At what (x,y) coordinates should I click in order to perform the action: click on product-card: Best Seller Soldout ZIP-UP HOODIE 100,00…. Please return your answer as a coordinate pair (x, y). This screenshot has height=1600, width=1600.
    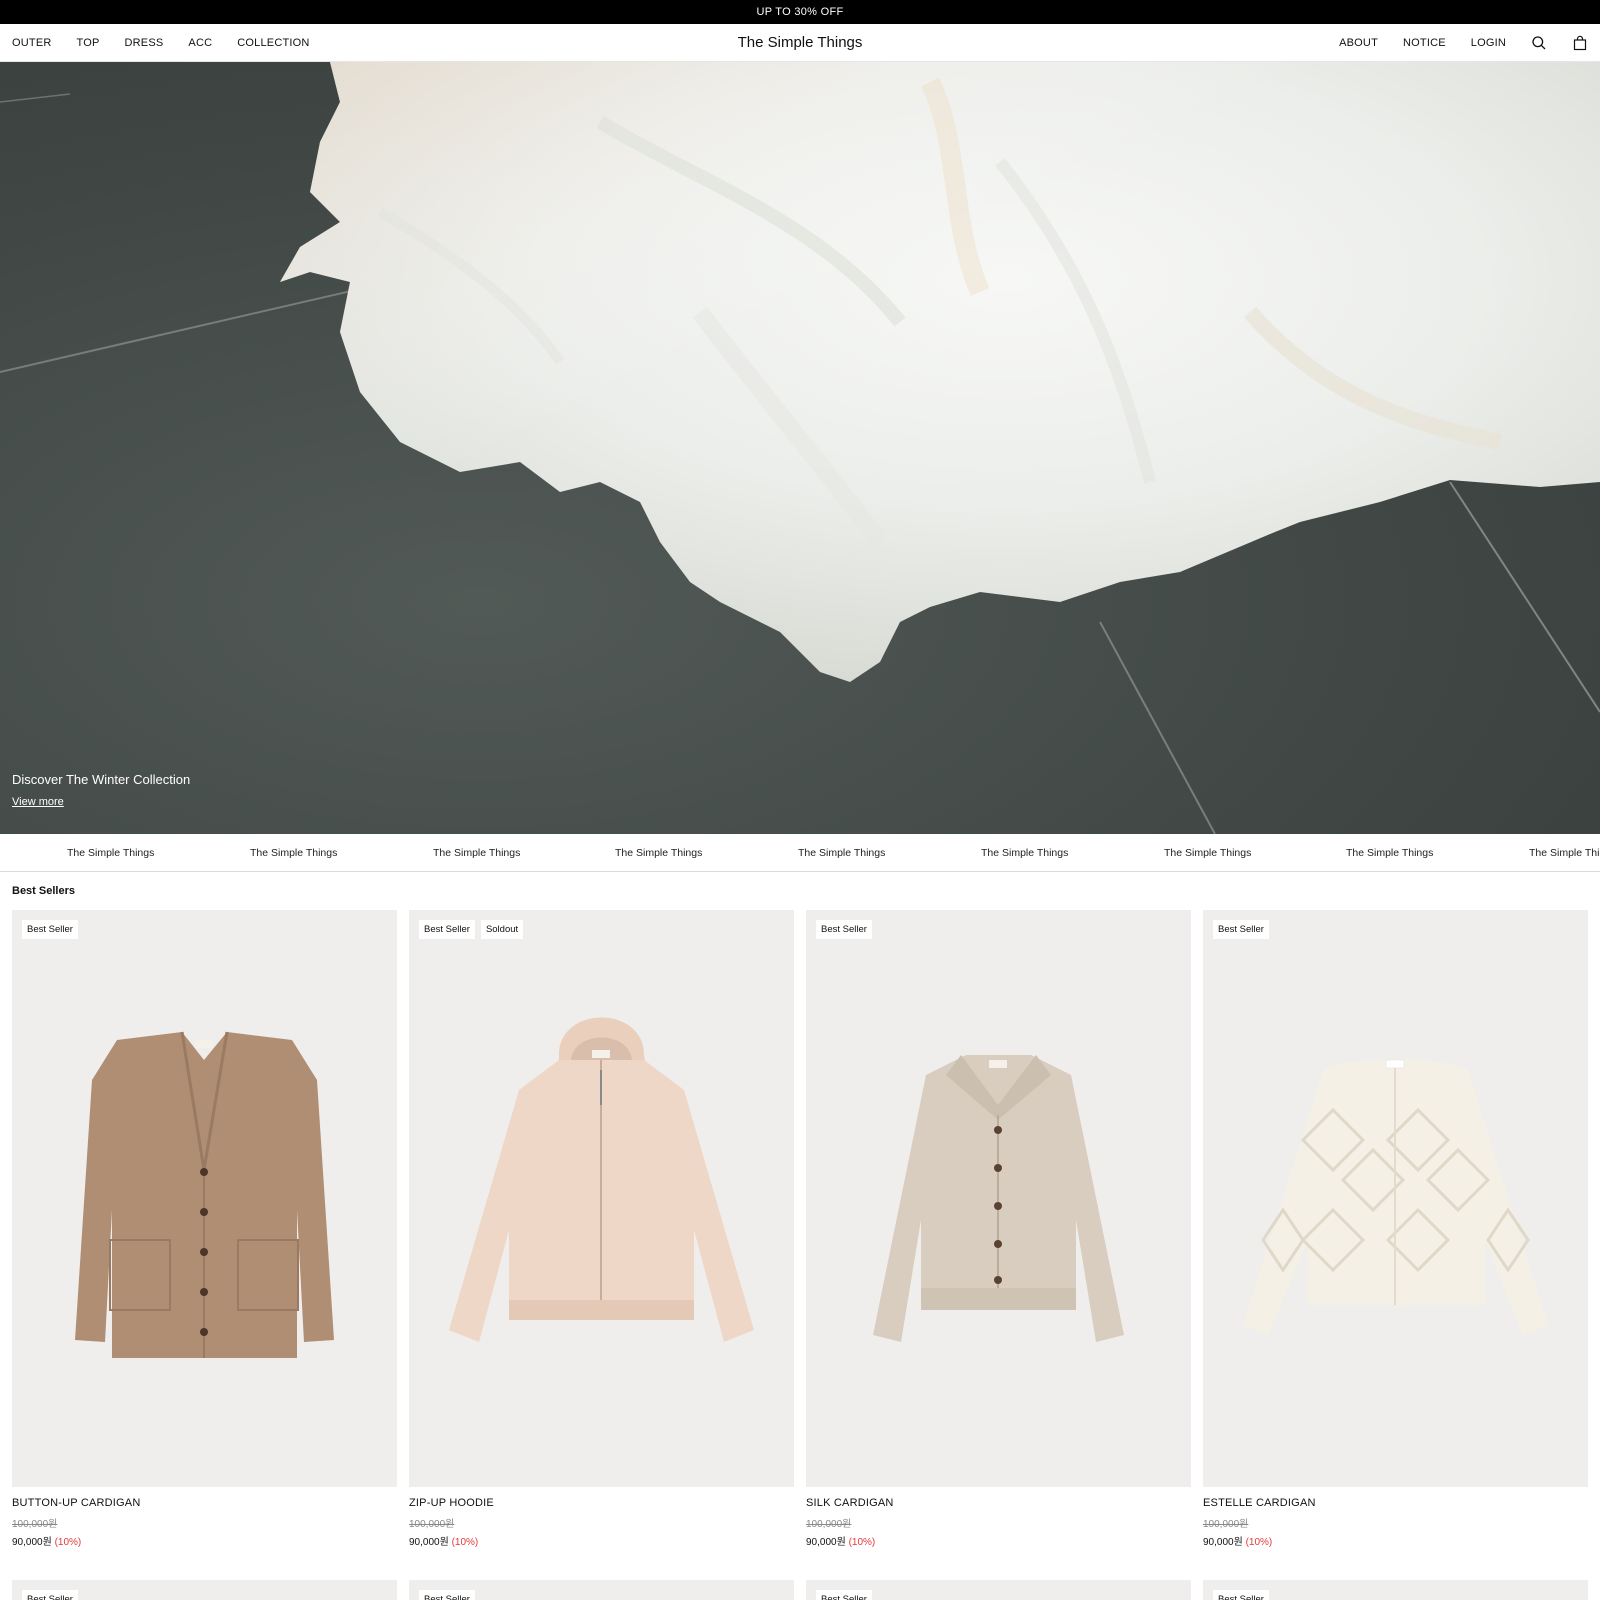
    Looking at the image, I should click on (601, 1229).